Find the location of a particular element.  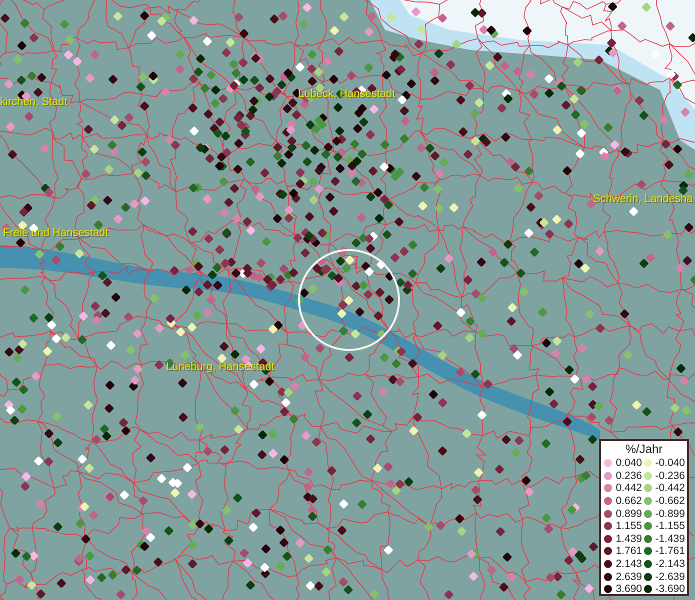

legend-value: 2.143 is located at coordinates (628, 564).